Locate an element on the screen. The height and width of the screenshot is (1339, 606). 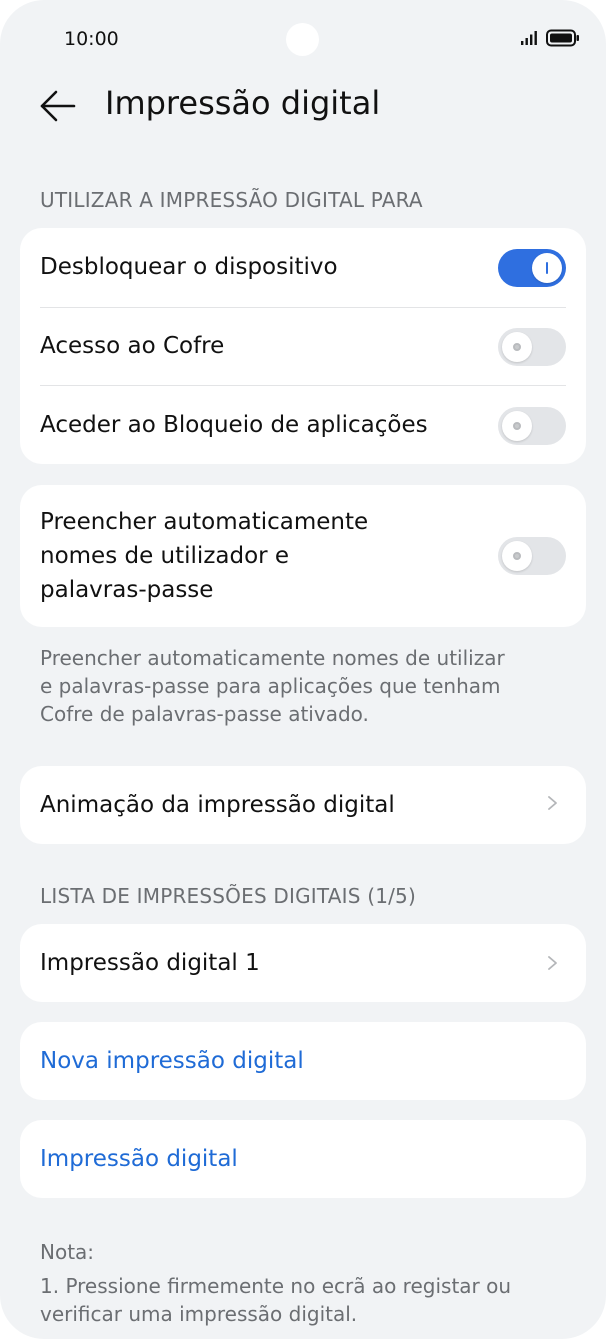
setting-row-unlock-device: Desbloquear o dispositivo is located at coordinates (303, 267).